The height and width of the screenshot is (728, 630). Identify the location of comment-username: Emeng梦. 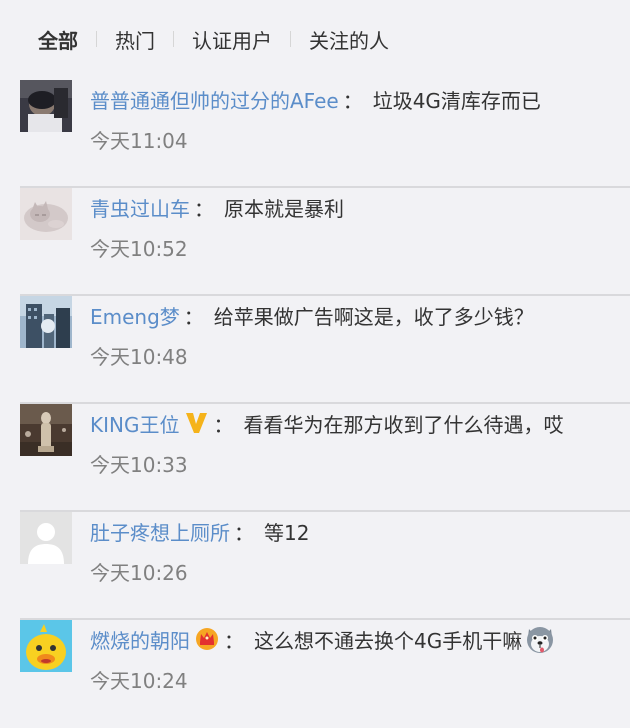
(135, 315).